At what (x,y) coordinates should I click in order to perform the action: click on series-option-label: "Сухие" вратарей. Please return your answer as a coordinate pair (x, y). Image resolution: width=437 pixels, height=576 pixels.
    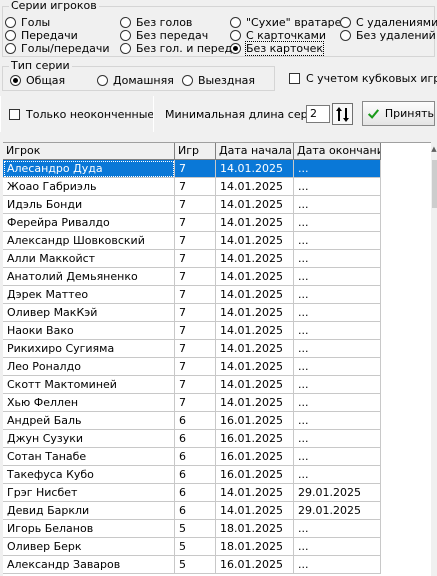
    Looking at the image, I should click on (297, 22).